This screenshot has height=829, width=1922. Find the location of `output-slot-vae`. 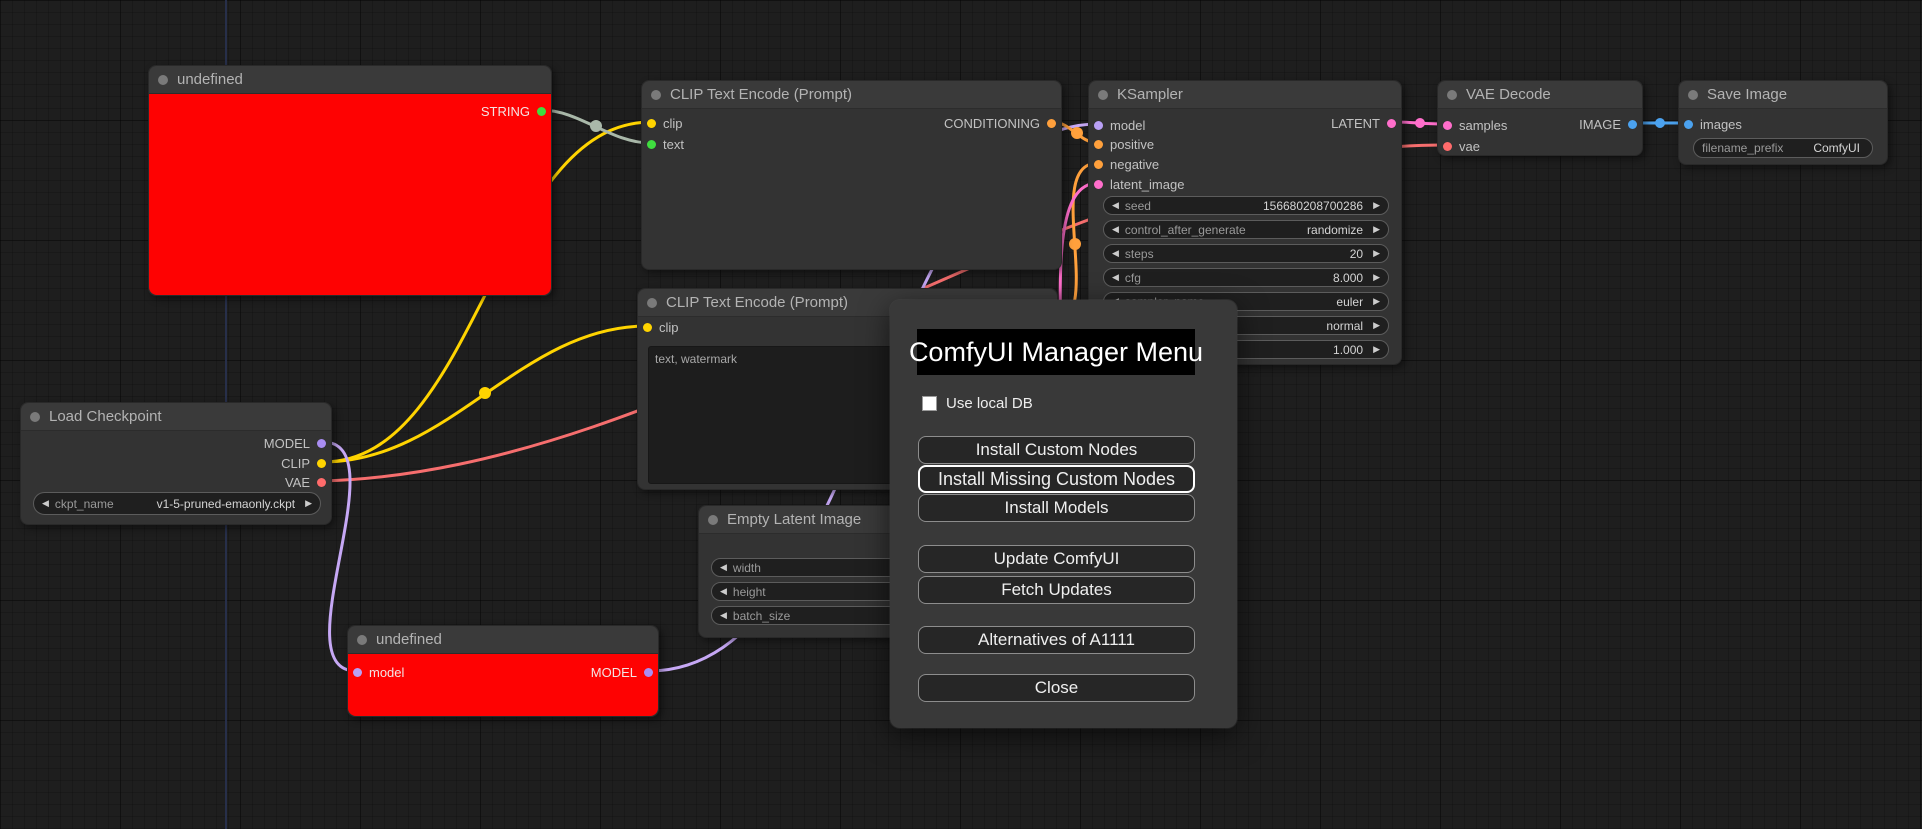

output-slot-vae is located at coordinates (321, 482).